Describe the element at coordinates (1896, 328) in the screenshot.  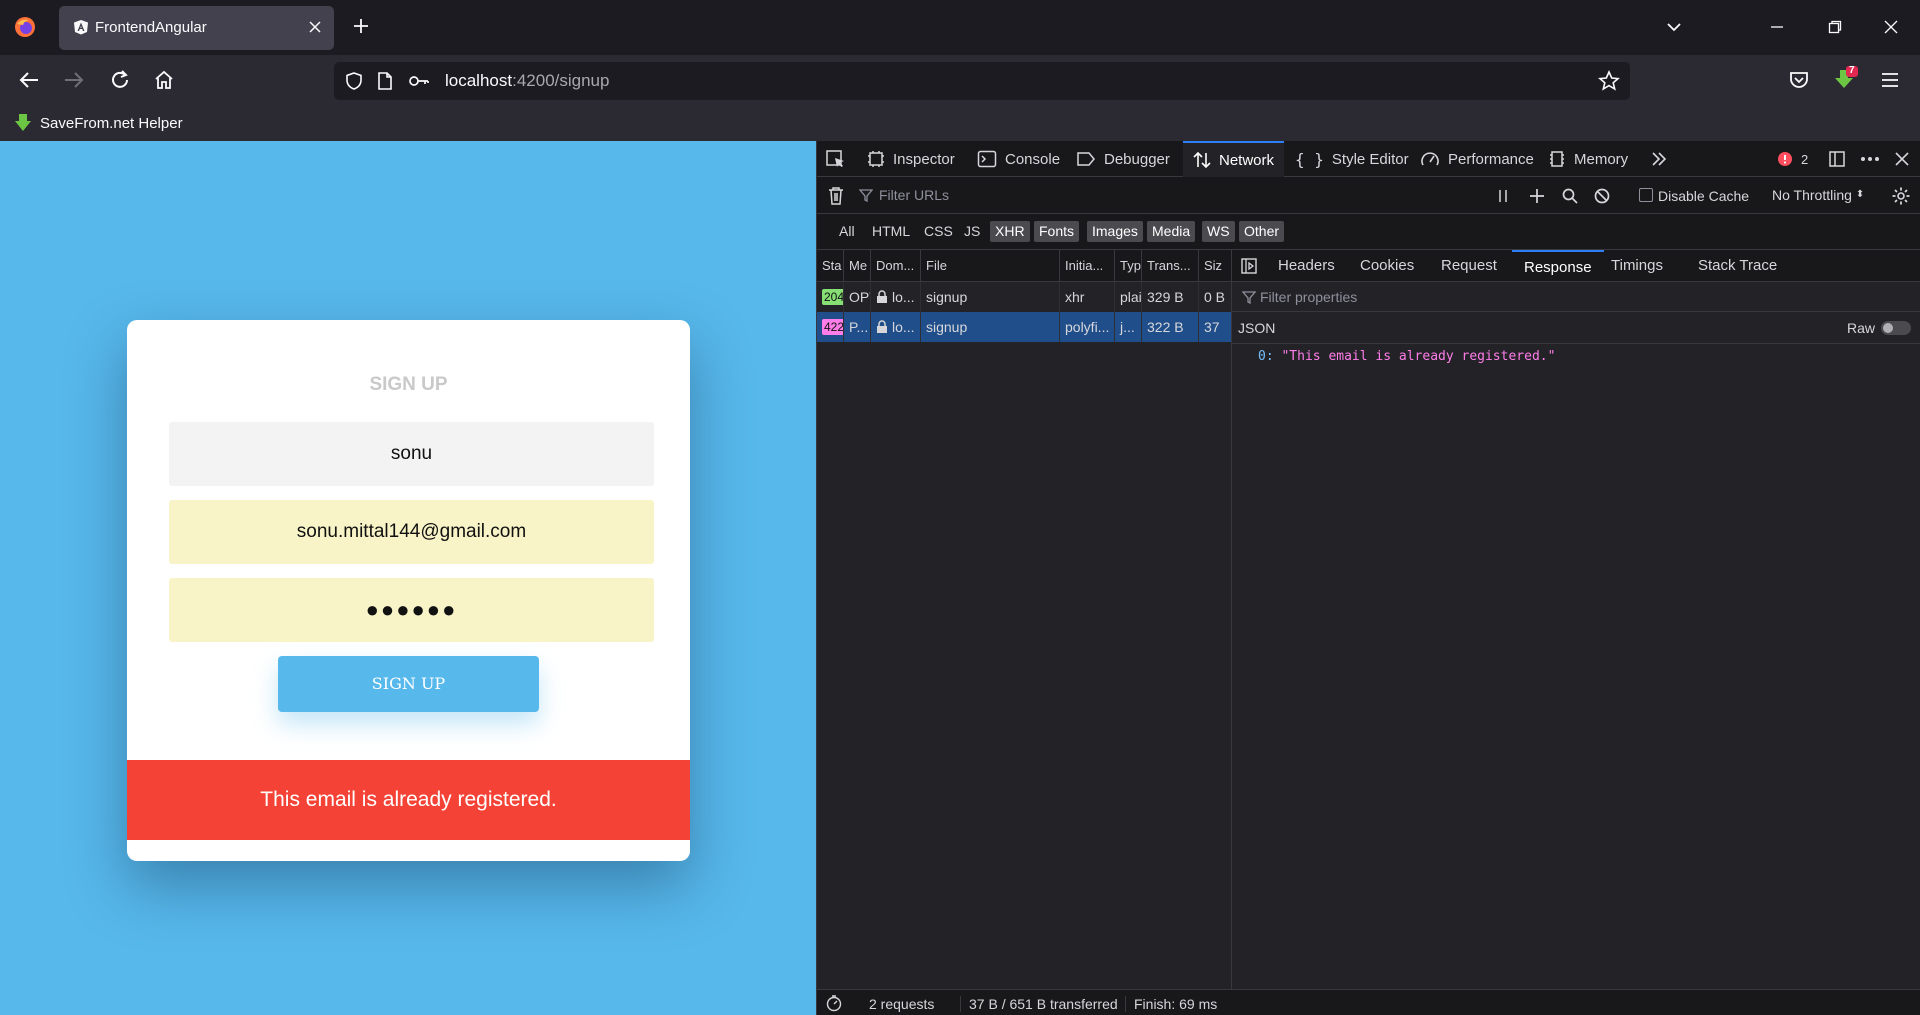
I see `raw-toggle` at that location.